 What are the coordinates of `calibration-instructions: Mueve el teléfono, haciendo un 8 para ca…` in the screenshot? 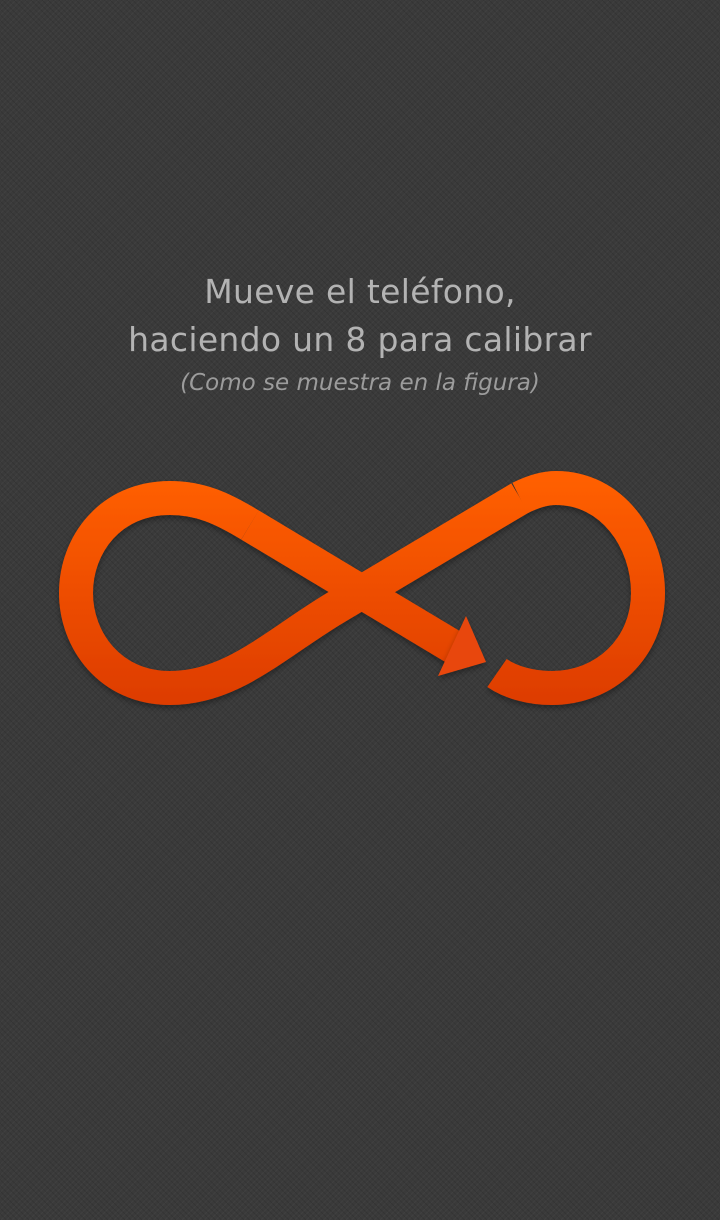 It's located at (360, 334).